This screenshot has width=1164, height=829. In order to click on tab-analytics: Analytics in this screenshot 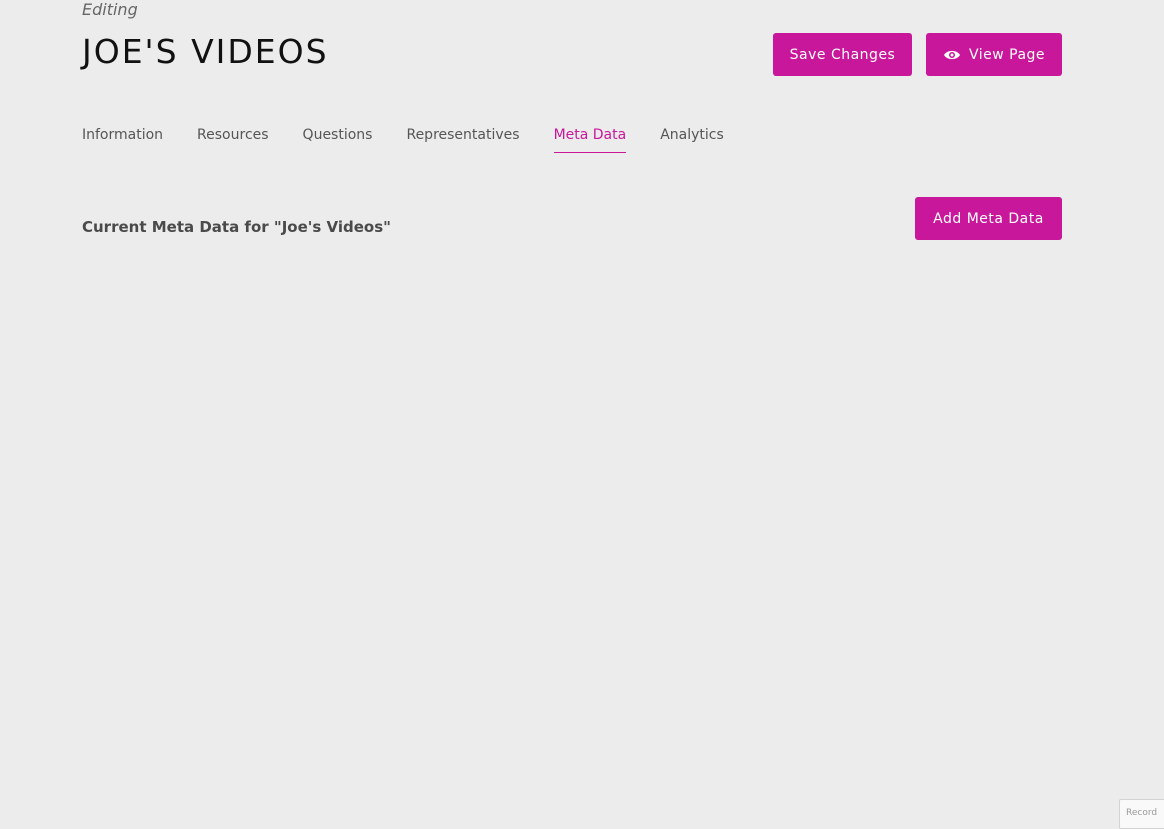, I will do `click(692, 139)`.